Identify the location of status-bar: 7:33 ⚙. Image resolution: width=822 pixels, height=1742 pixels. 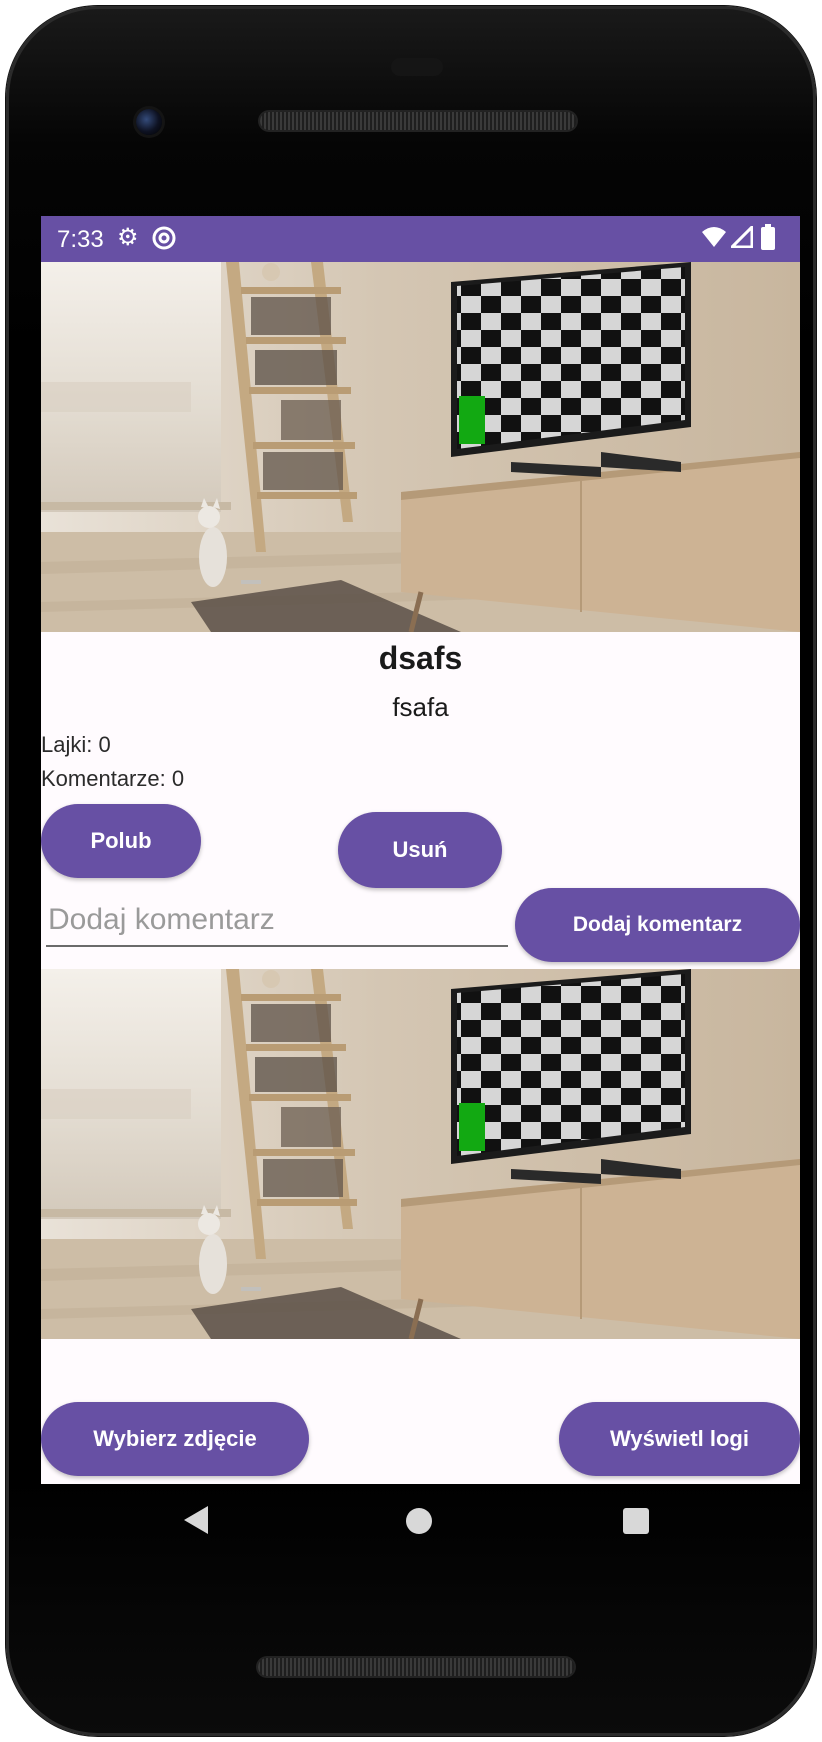
(420, 239).